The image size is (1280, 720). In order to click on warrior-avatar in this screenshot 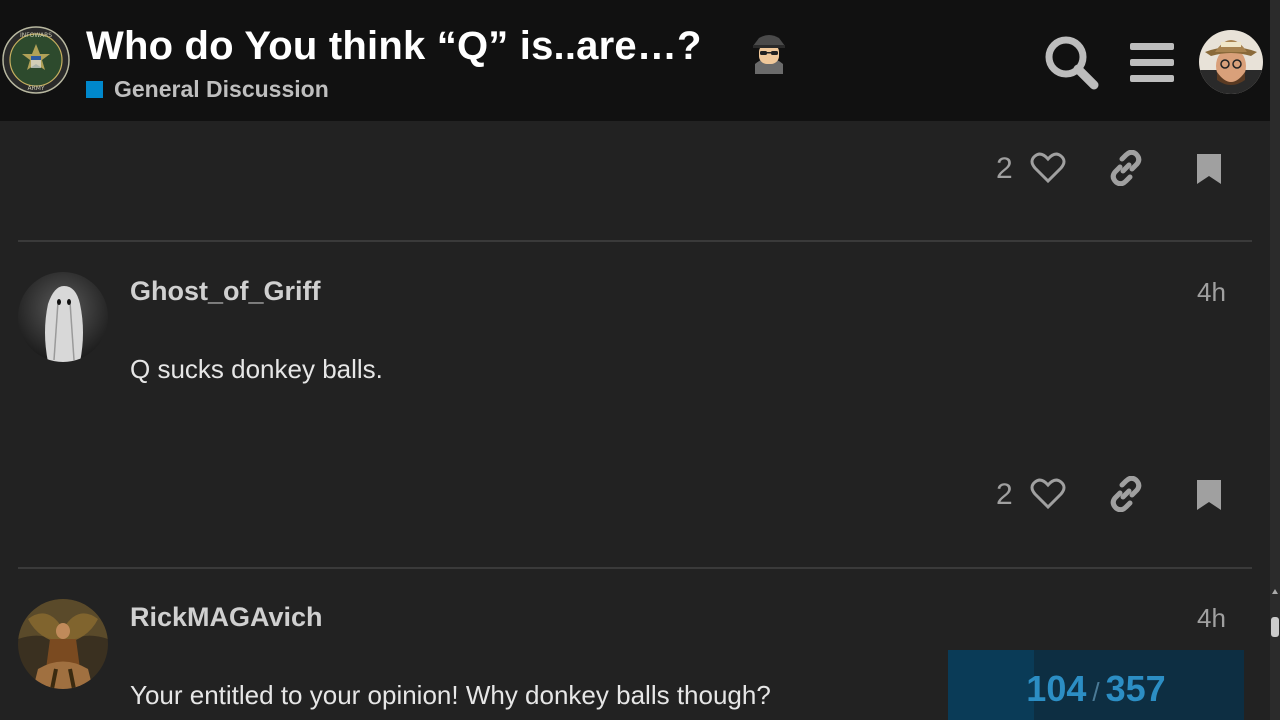, I will do `click(63, 644)`.